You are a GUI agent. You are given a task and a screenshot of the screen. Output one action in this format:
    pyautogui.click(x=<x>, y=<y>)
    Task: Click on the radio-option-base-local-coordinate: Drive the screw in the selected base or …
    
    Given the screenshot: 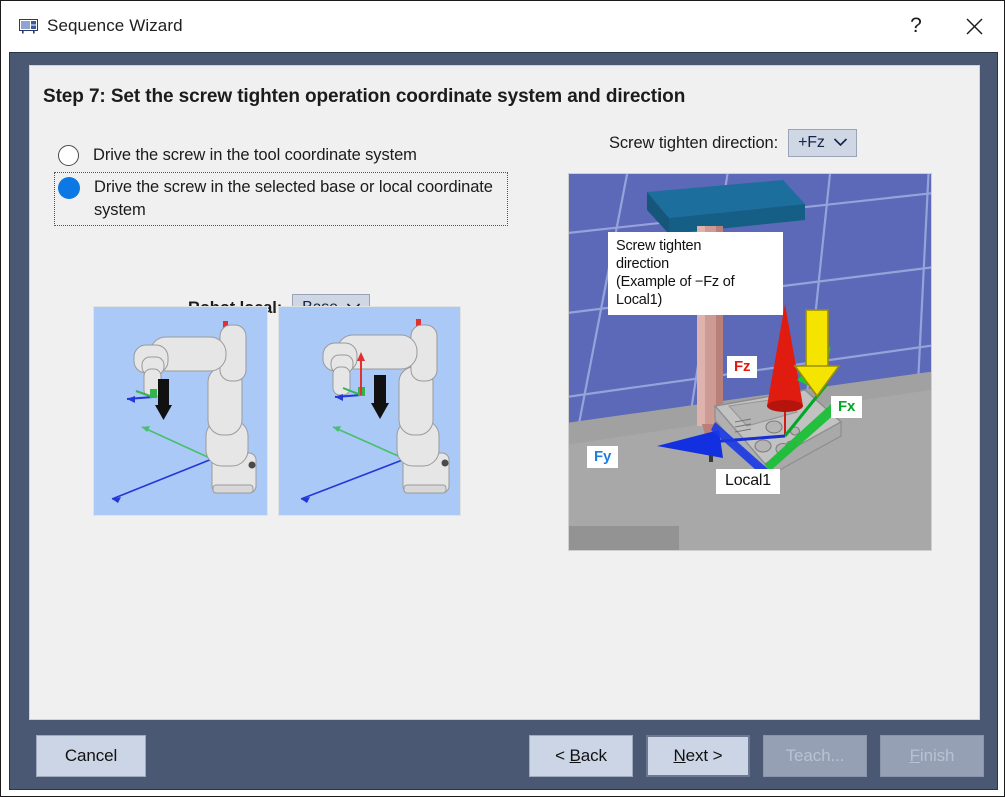 What is the action you would take?
    pyautogui.click(x=281, y=199)
    